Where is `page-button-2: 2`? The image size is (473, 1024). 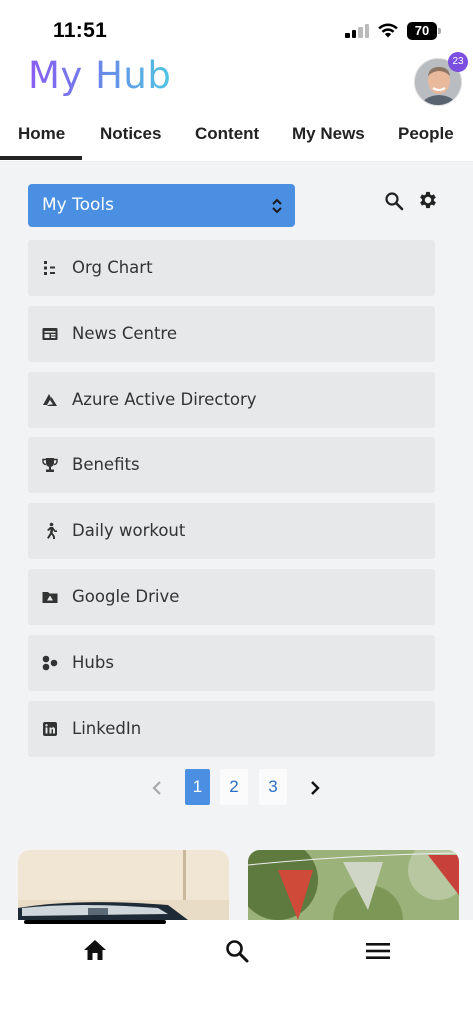 page-button-2: 2 is located at coordinates (234, 787).